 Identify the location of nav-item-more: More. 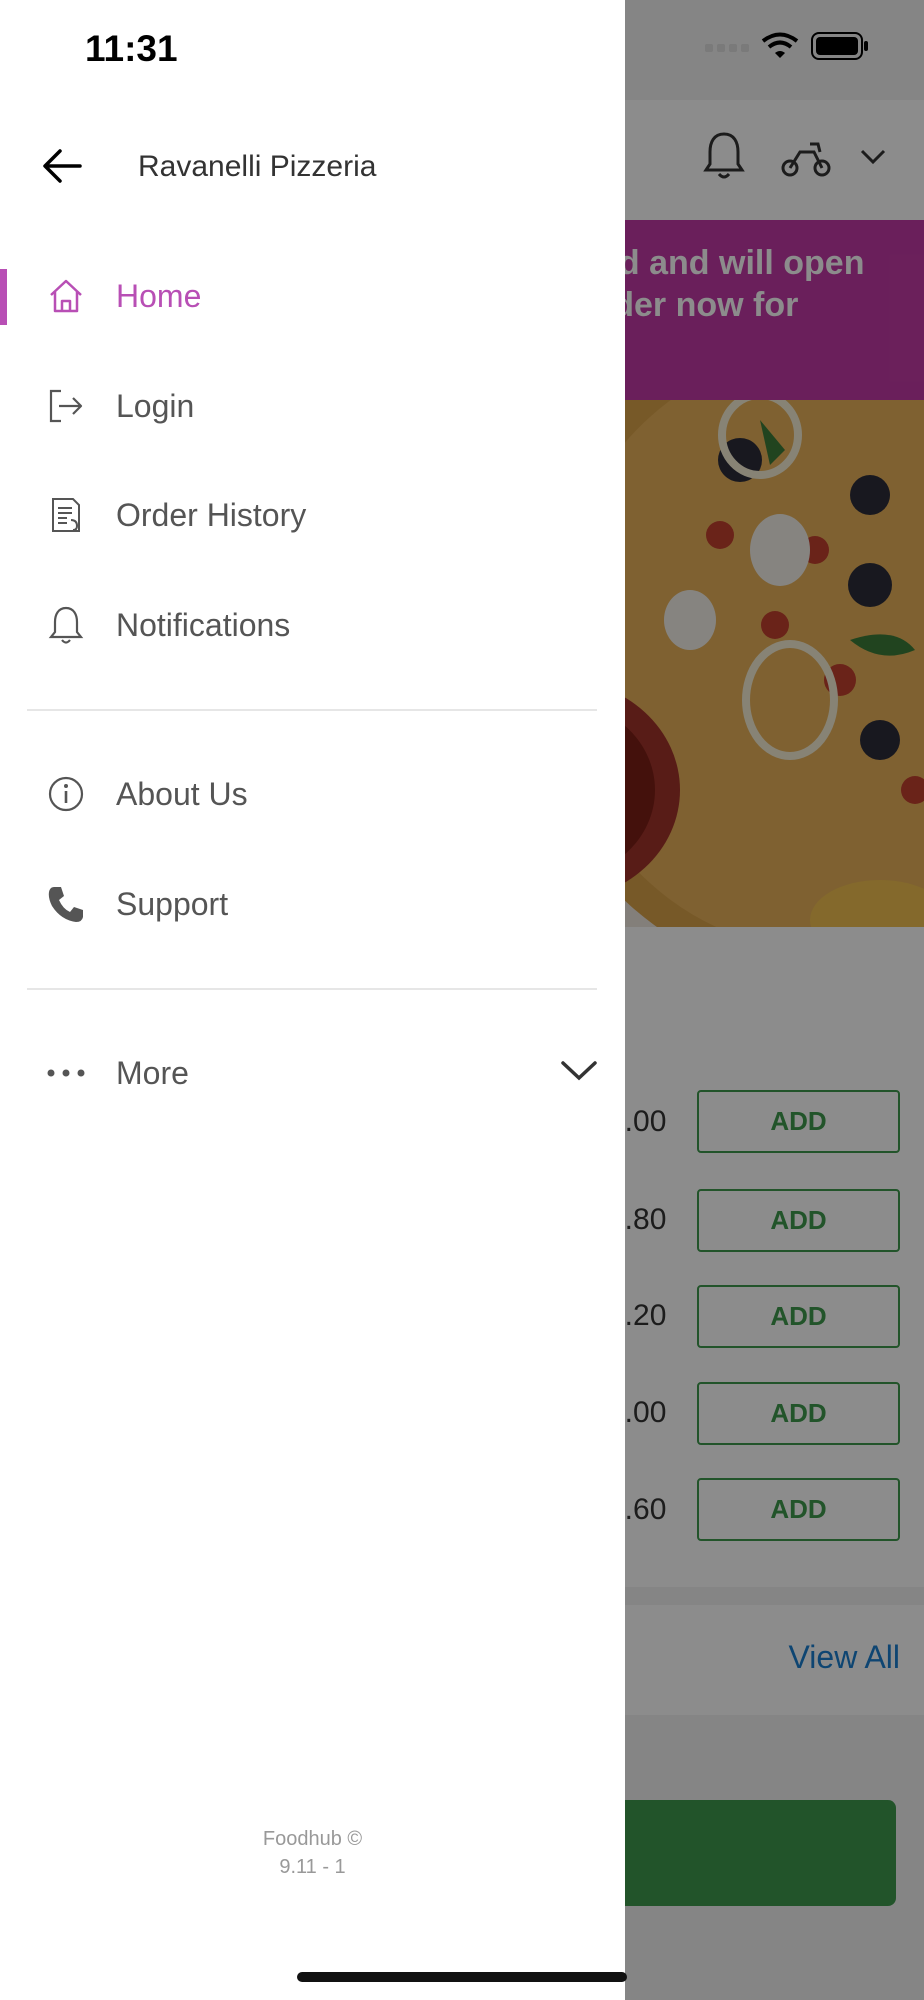
(312, 1073).